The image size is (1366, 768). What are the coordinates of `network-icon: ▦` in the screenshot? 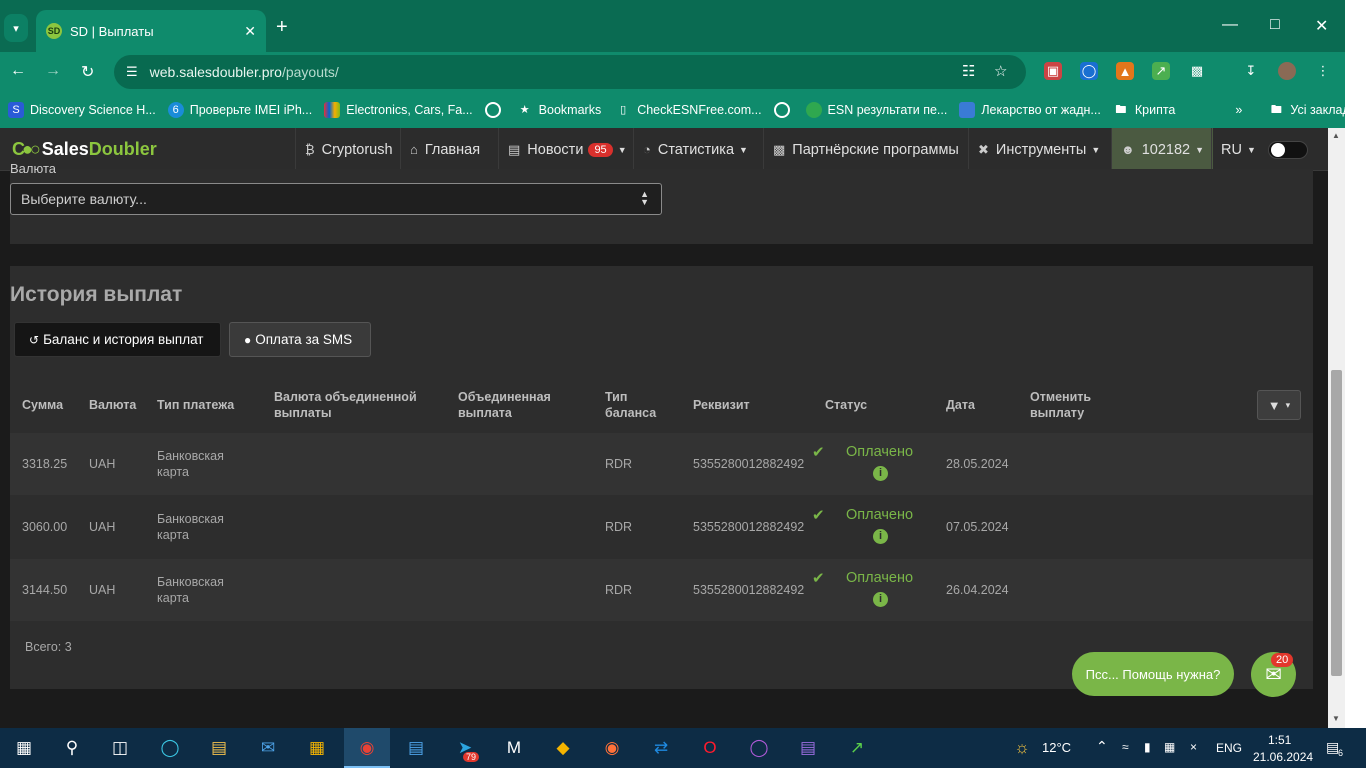 It's located at (1169, 747).